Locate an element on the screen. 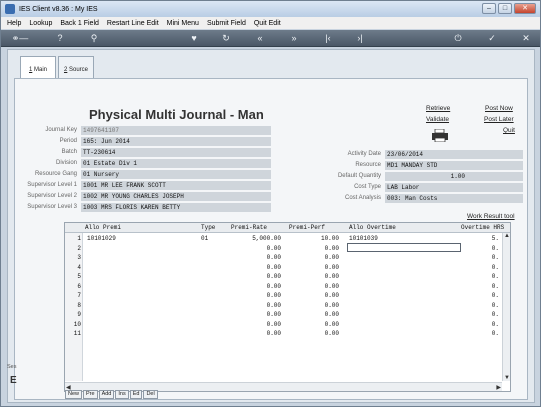  maximize-button: □ is located at coordinates (505, 8).